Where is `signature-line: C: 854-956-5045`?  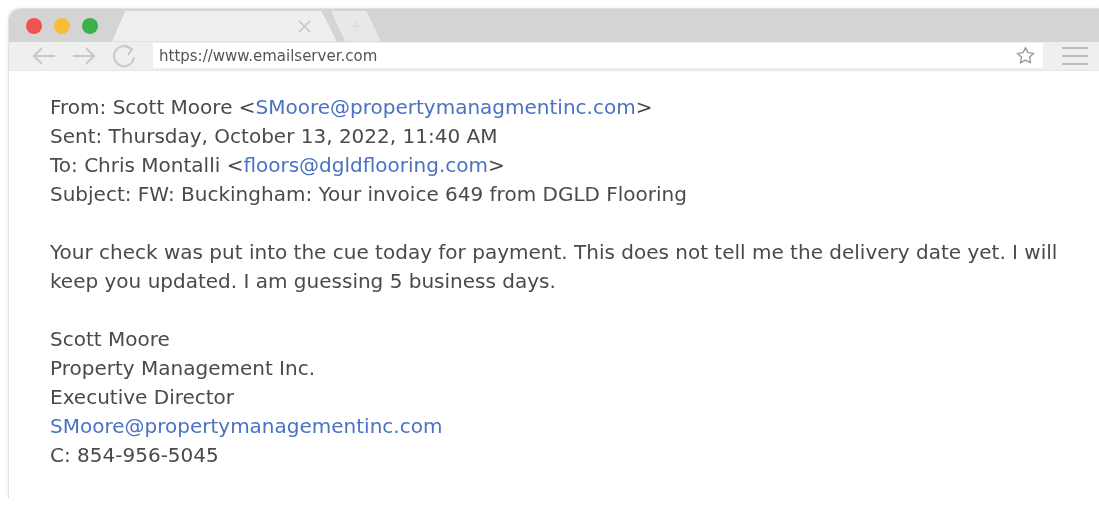 signature-line: C: 854-956-5045 is located at coordinates (135, 455).